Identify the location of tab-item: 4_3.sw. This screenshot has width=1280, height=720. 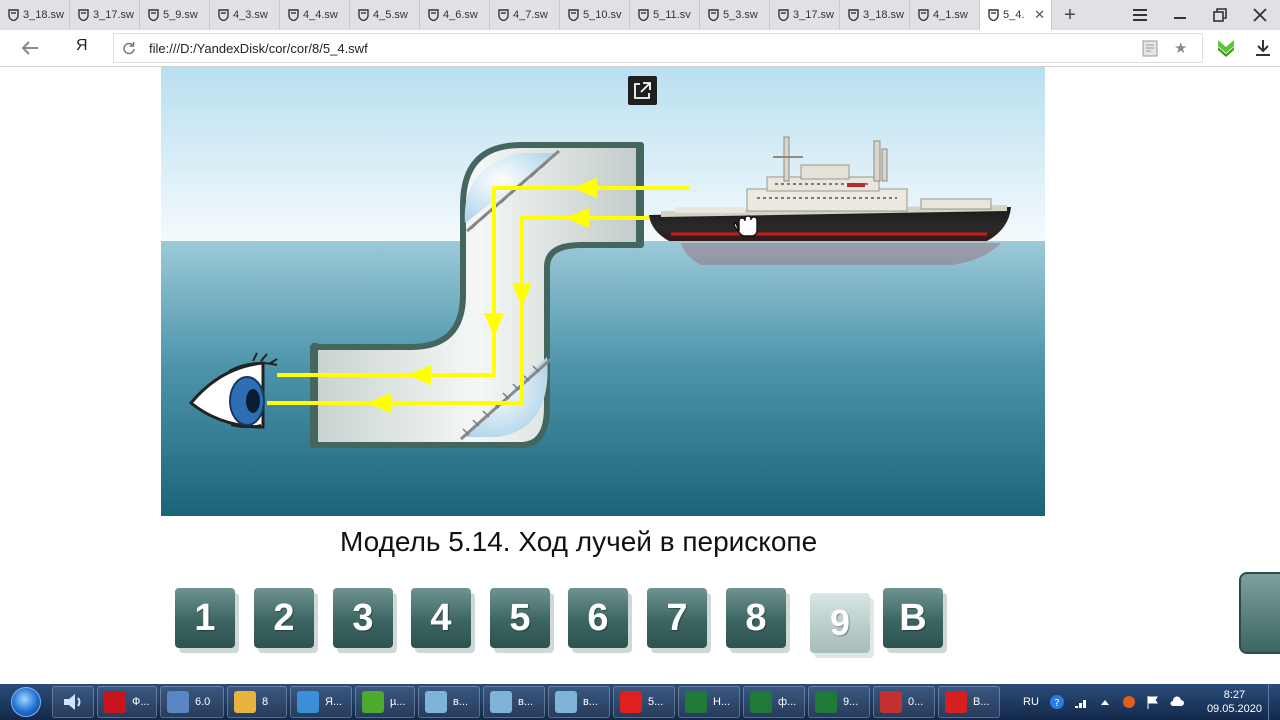
(245, 15).